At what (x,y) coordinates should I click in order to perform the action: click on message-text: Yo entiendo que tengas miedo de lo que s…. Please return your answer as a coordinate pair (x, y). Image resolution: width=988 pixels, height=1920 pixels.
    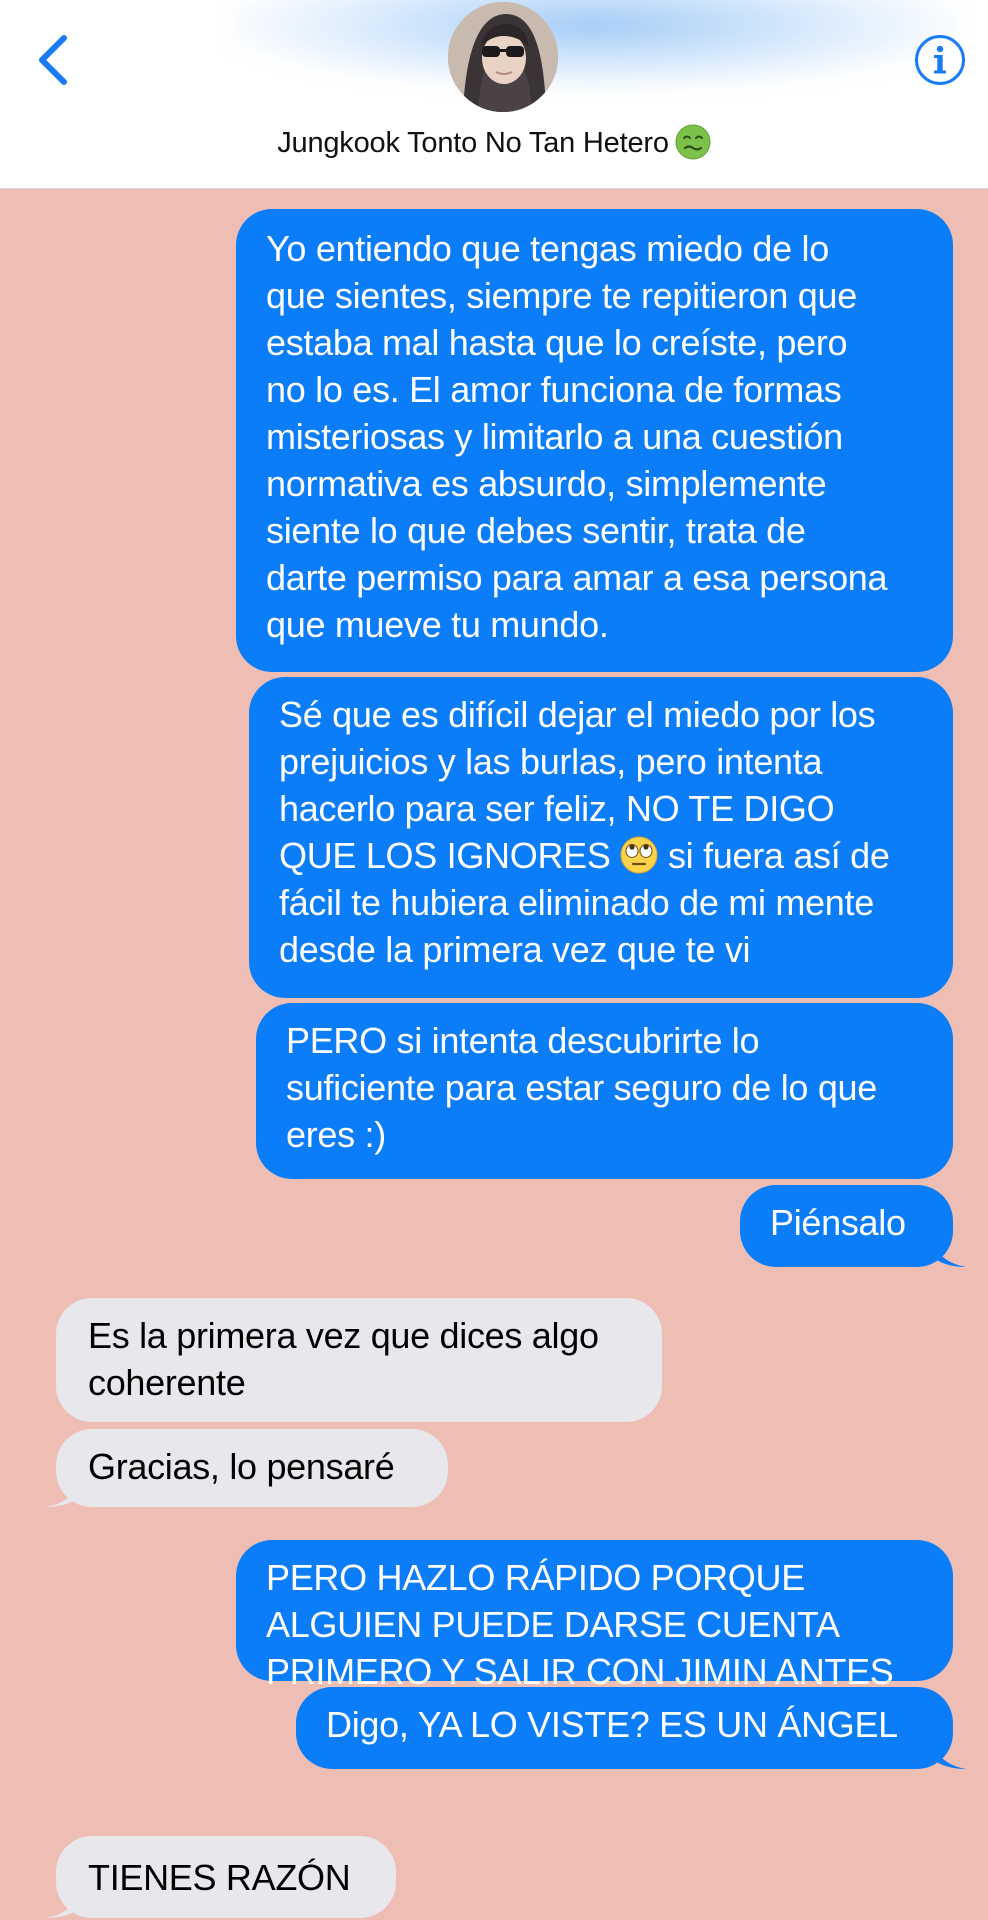
    Looking at the image, I should click on (577, 436).